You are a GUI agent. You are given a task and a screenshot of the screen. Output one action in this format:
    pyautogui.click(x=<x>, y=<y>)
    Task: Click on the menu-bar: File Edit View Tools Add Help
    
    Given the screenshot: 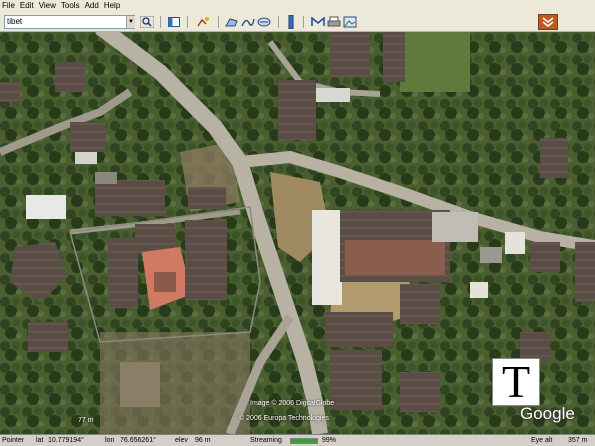 What is the action you would take?
    pyautogui.click(x=297, y=6)
    